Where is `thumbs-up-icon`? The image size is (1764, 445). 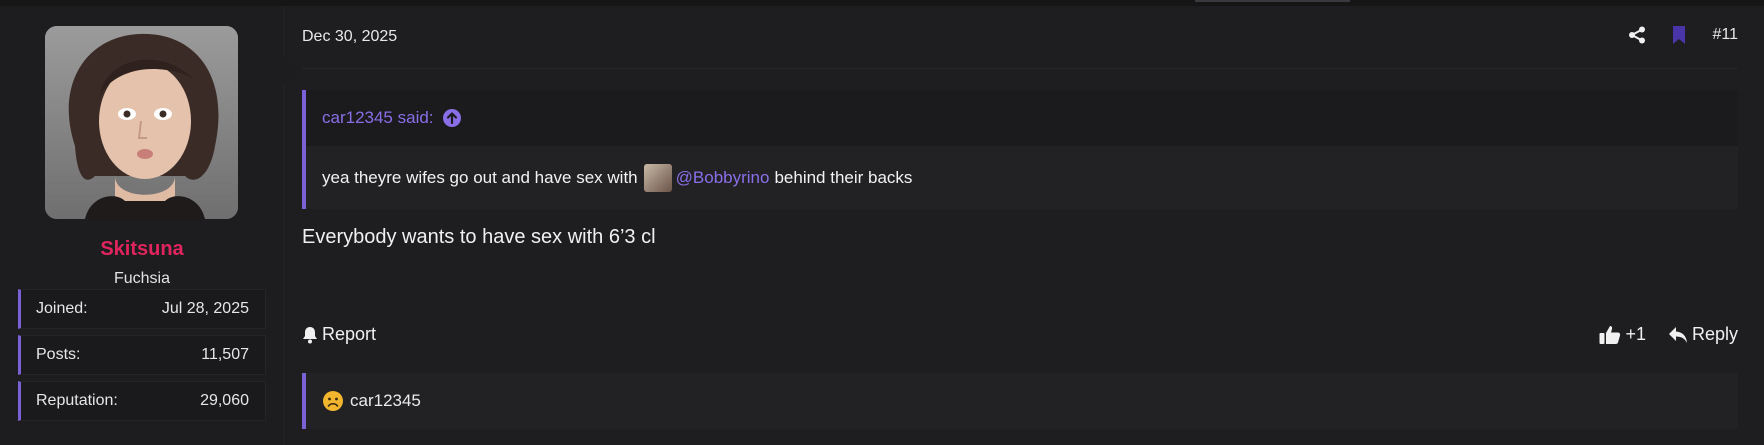
thumbs-up-icon is located at coordinates (1610, 335).